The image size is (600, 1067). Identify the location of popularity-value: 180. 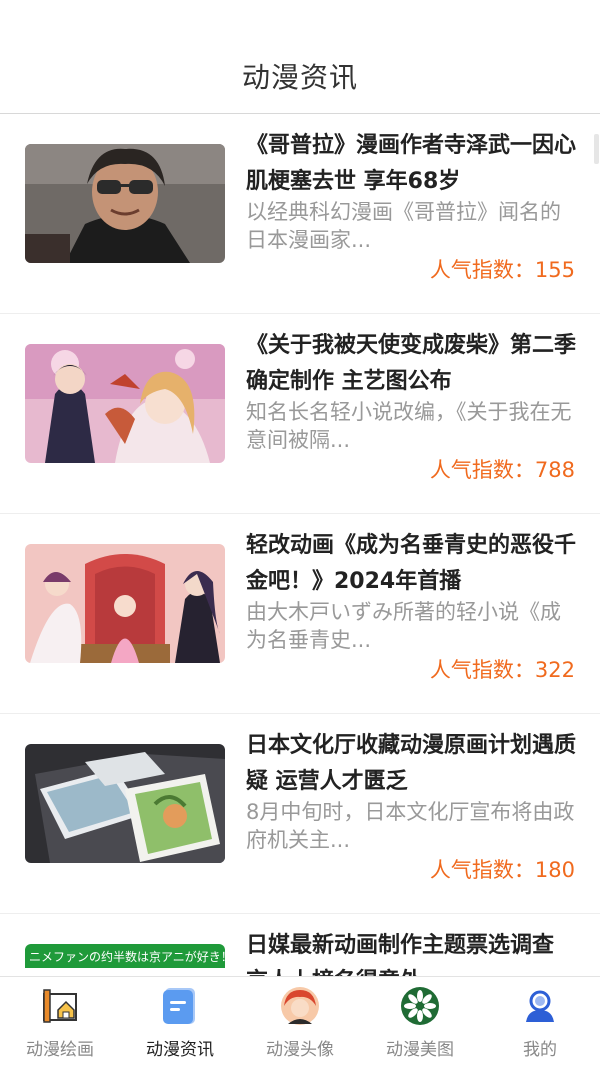
(554, 870).